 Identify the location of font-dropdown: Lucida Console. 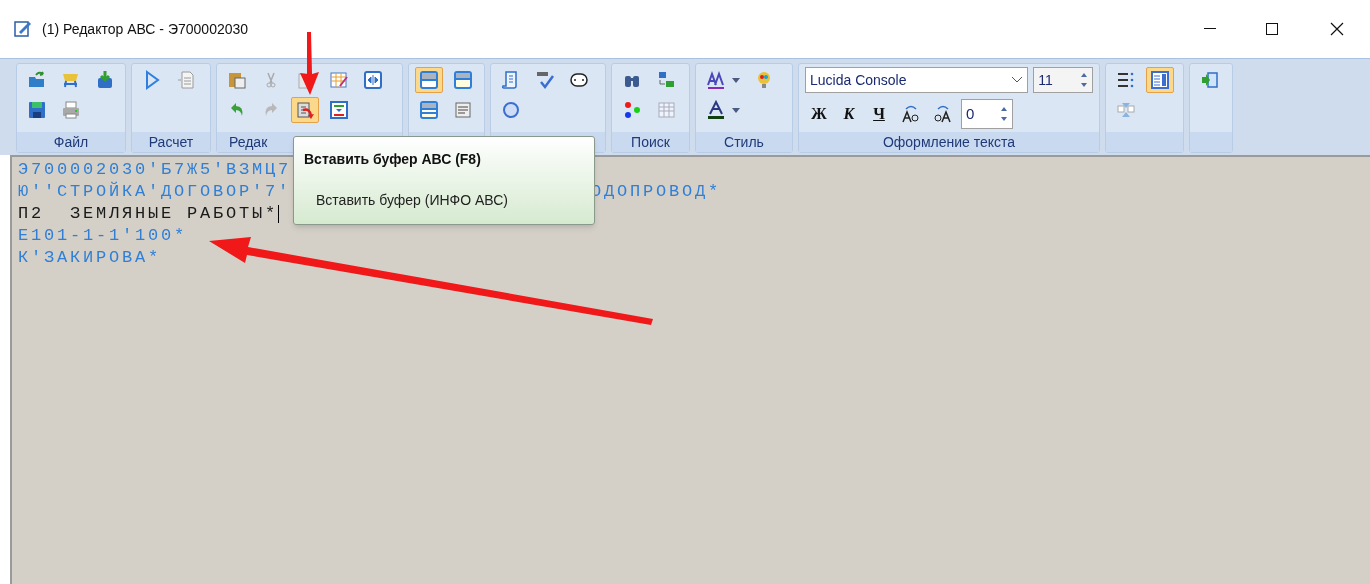
(917, 80).